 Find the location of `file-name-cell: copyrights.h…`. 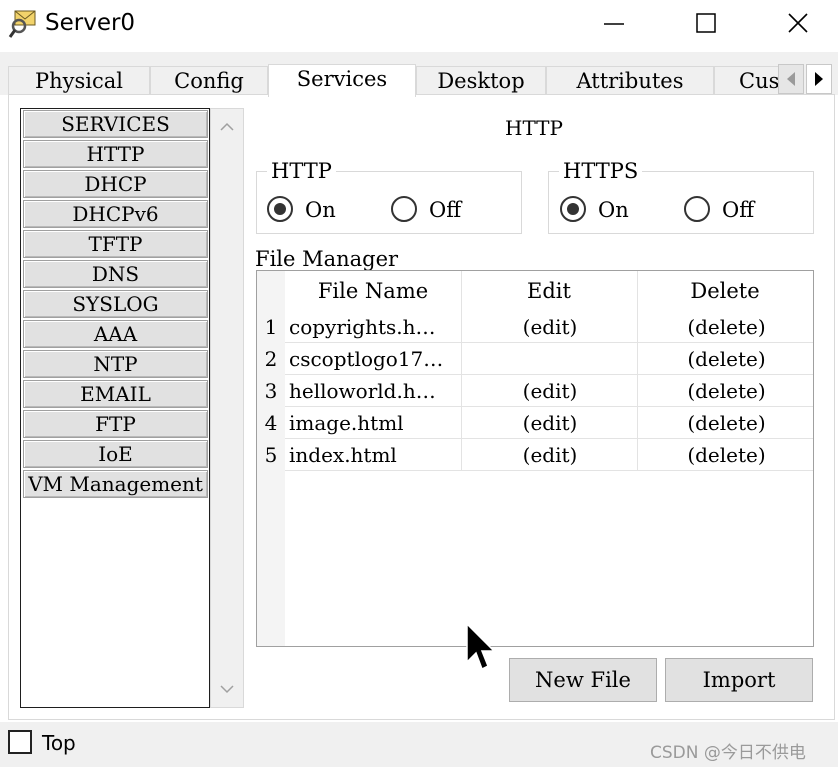

file-name-cell: copyrights.h… is located at coordinates (374, 327).